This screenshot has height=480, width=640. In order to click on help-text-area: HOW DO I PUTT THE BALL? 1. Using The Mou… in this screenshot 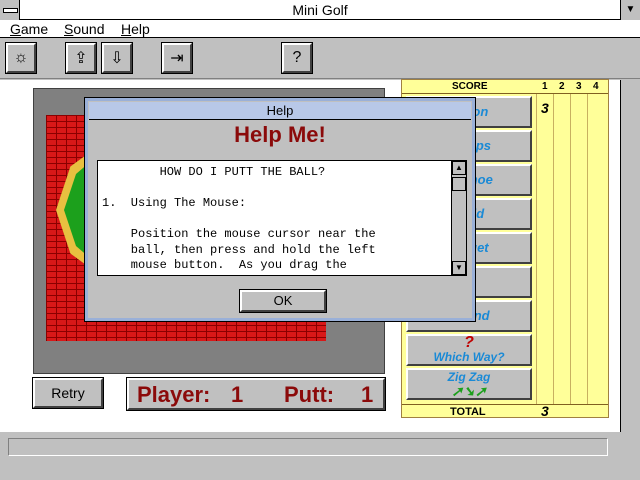, I will do `click(276, 218)`.